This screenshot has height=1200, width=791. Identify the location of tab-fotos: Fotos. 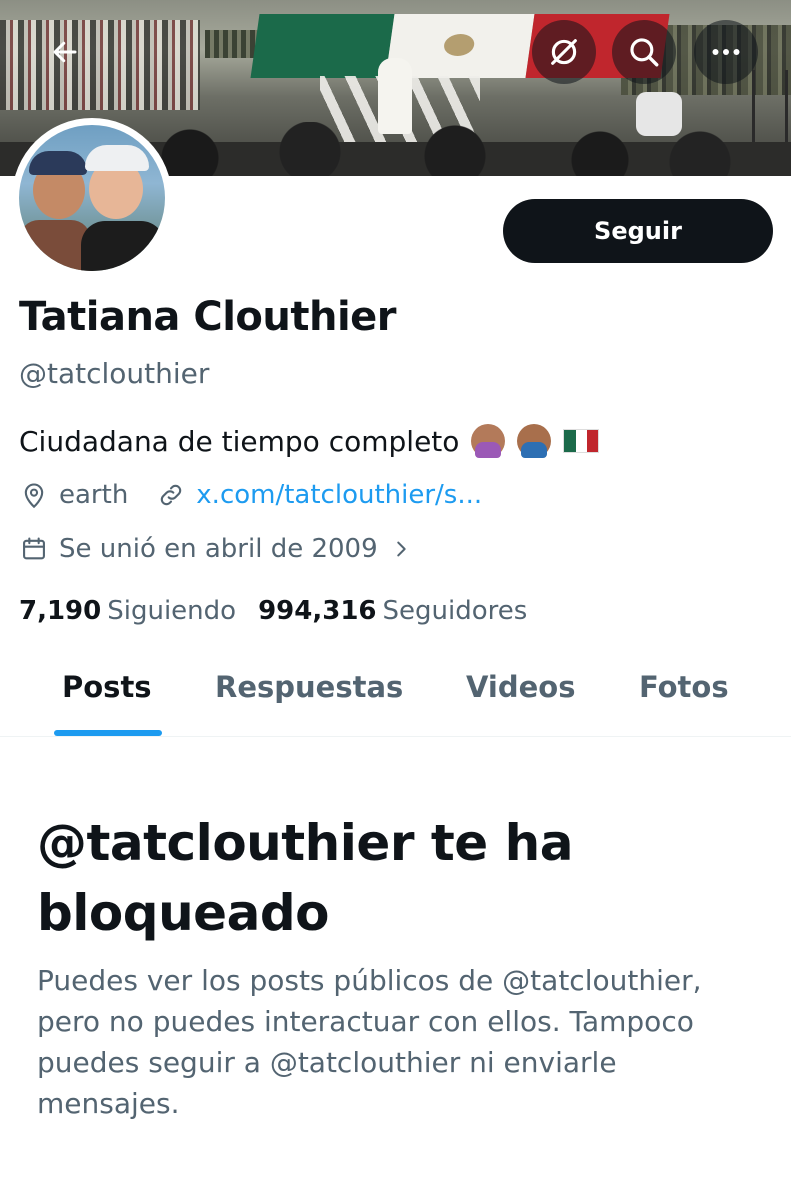
(684, 687).